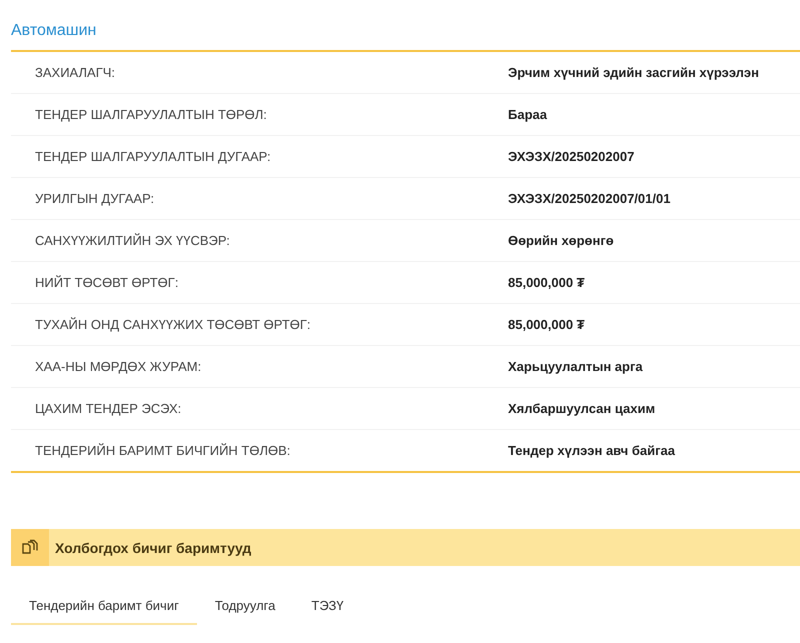  I want to click on section-title: Холбогдох бичиг баримтууд, so click(153, 548).